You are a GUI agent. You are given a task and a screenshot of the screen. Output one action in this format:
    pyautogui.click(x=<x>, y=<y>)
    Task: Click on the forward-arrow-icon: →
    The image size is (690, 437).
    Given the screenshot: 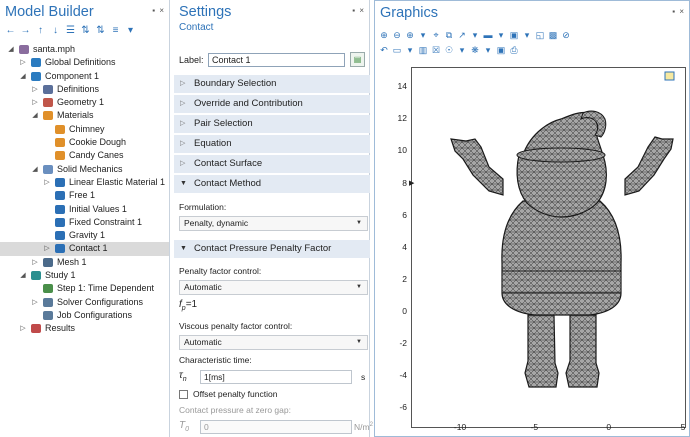 What is the action you would take?
    pyautogui.click(x=25, y=30)
    